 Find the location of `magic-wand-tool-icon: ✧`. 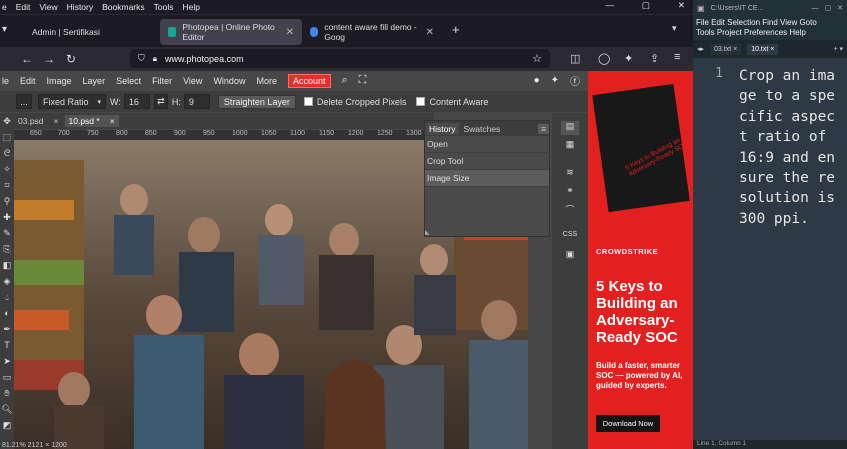

magic-wand-tool-icon: ✧ is located at coordinates (7, 169).